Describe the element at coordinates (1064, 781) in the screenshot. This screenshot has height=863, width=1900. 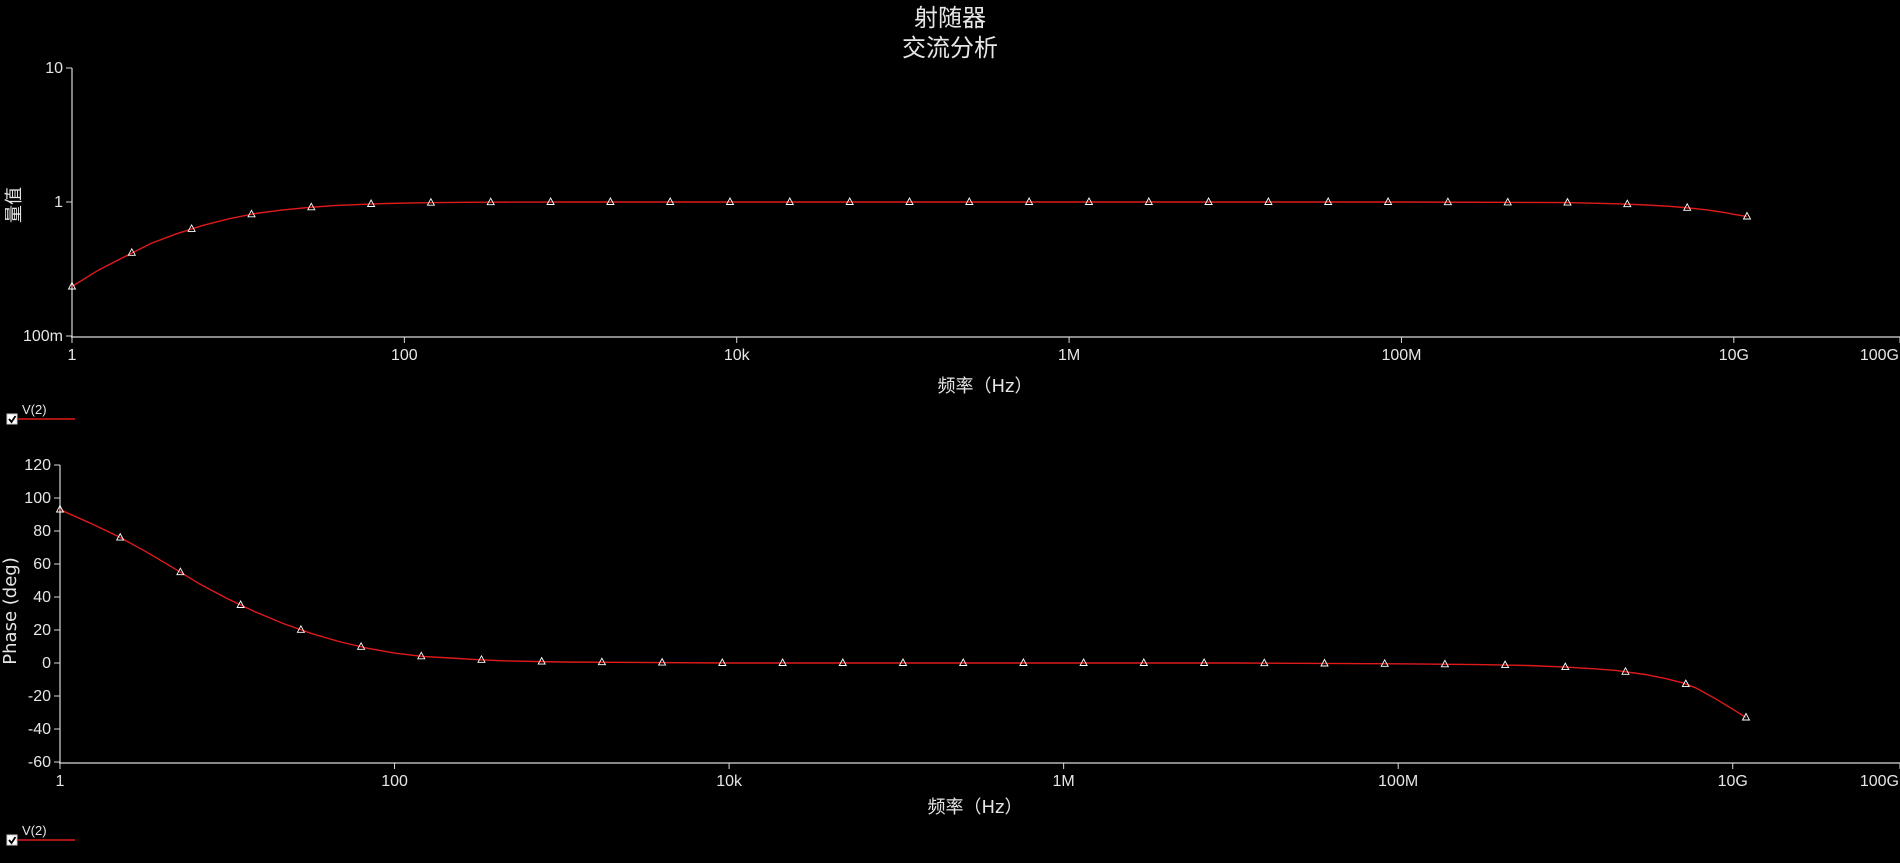
I see `phase-x-tick-label: 1M` at that location.